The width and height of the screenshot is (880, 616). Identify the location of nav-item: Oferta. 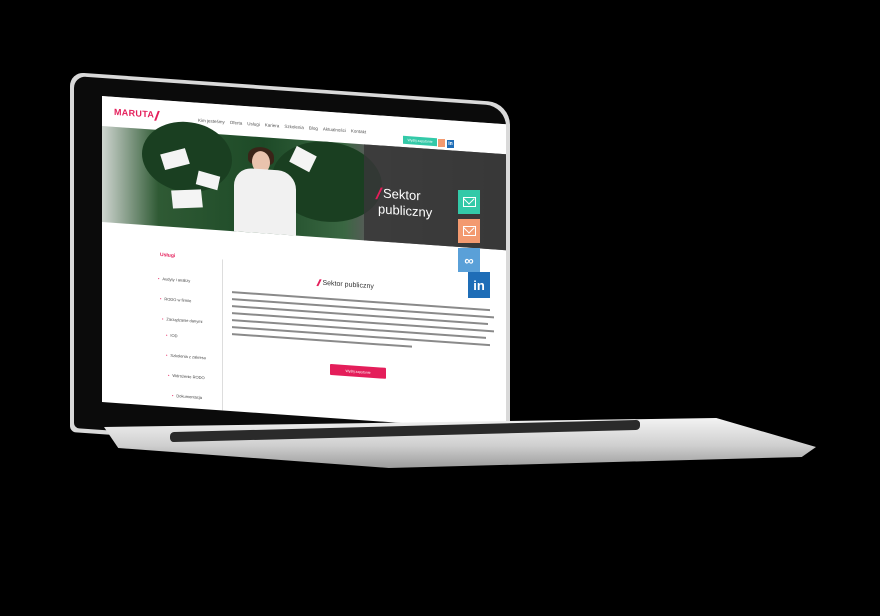
(236, 123).